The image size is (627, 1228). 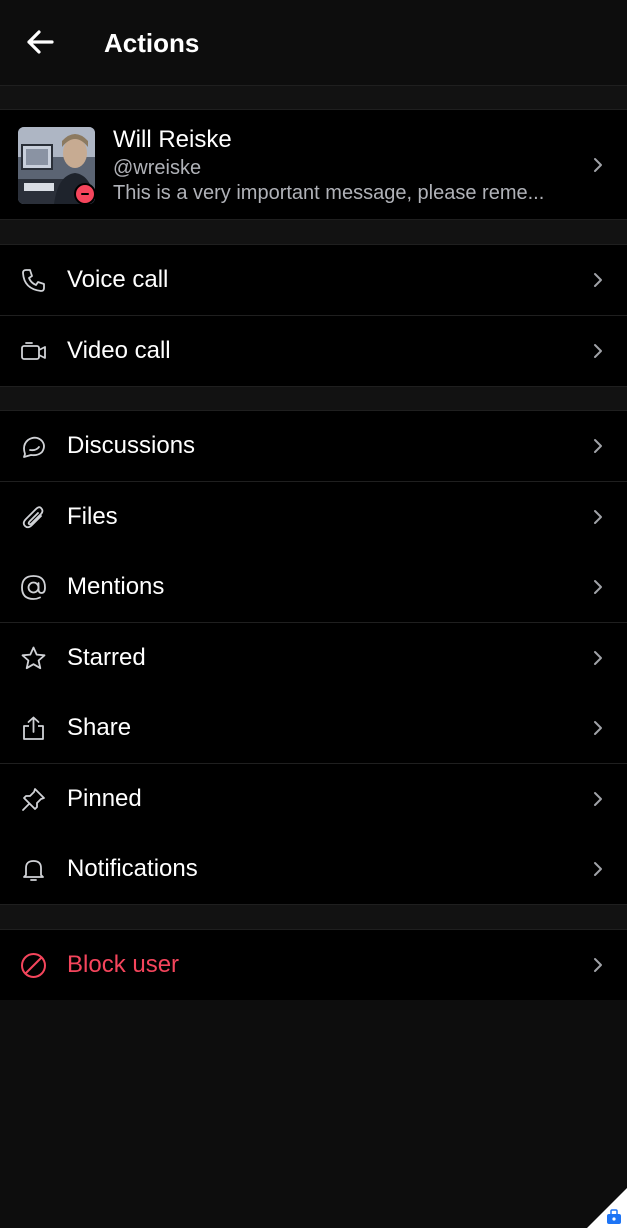 What do you see at coordinates (99, 727) in the screenshot?
I see `share-label: Share` at bounding box center [99, 727].